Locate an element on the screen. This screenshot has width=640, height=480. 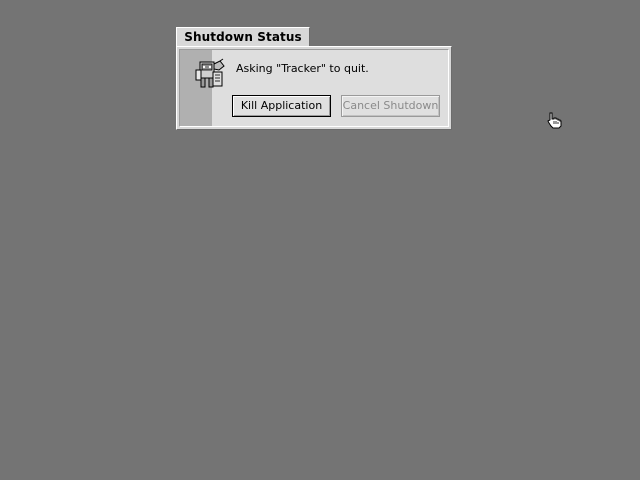
window-title-tab: Shutdown Status is located at coordinates (243, 36).